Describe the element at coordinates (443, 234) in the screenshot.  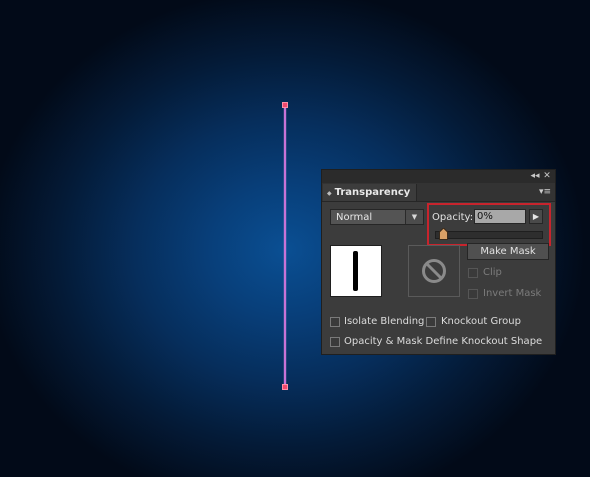
I see `slider-thumb-icon` at that location.